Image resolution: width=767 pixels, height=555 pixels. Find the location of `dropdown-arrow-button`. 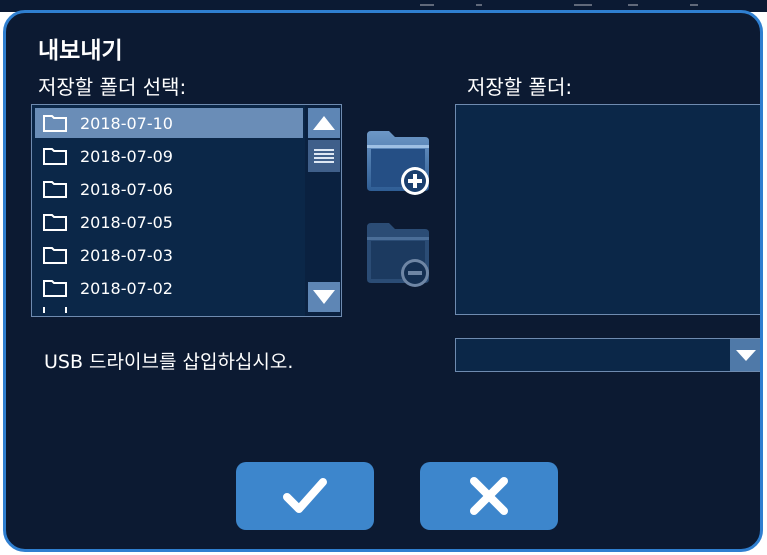

dropdown-arrow-button is located at coordinates (745, 355).